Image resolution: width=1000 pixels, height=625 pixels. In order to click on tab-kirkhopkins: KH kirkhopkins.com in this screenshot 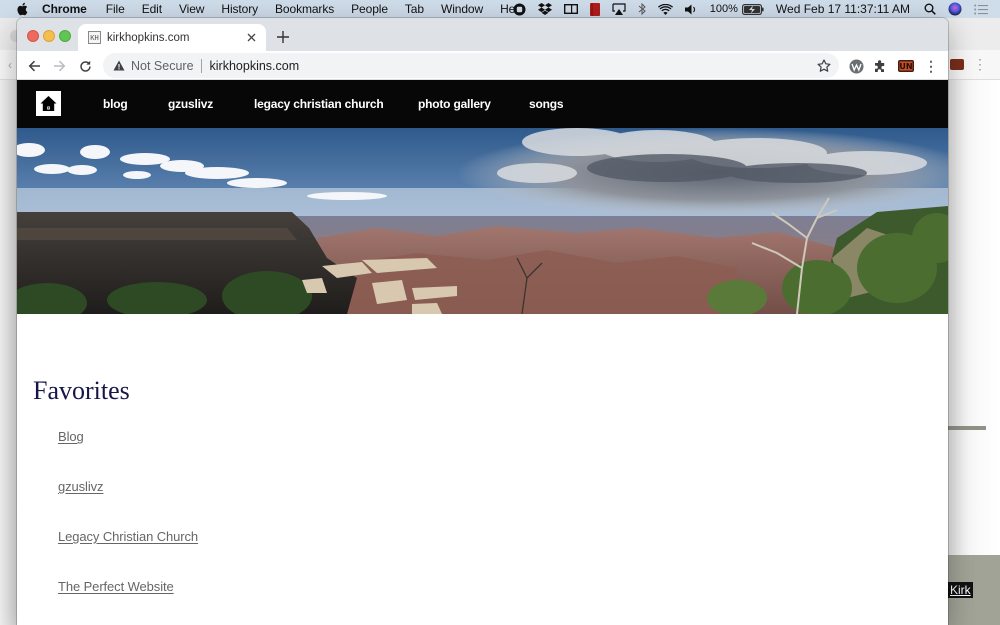, I will do `click(172, 37)`.